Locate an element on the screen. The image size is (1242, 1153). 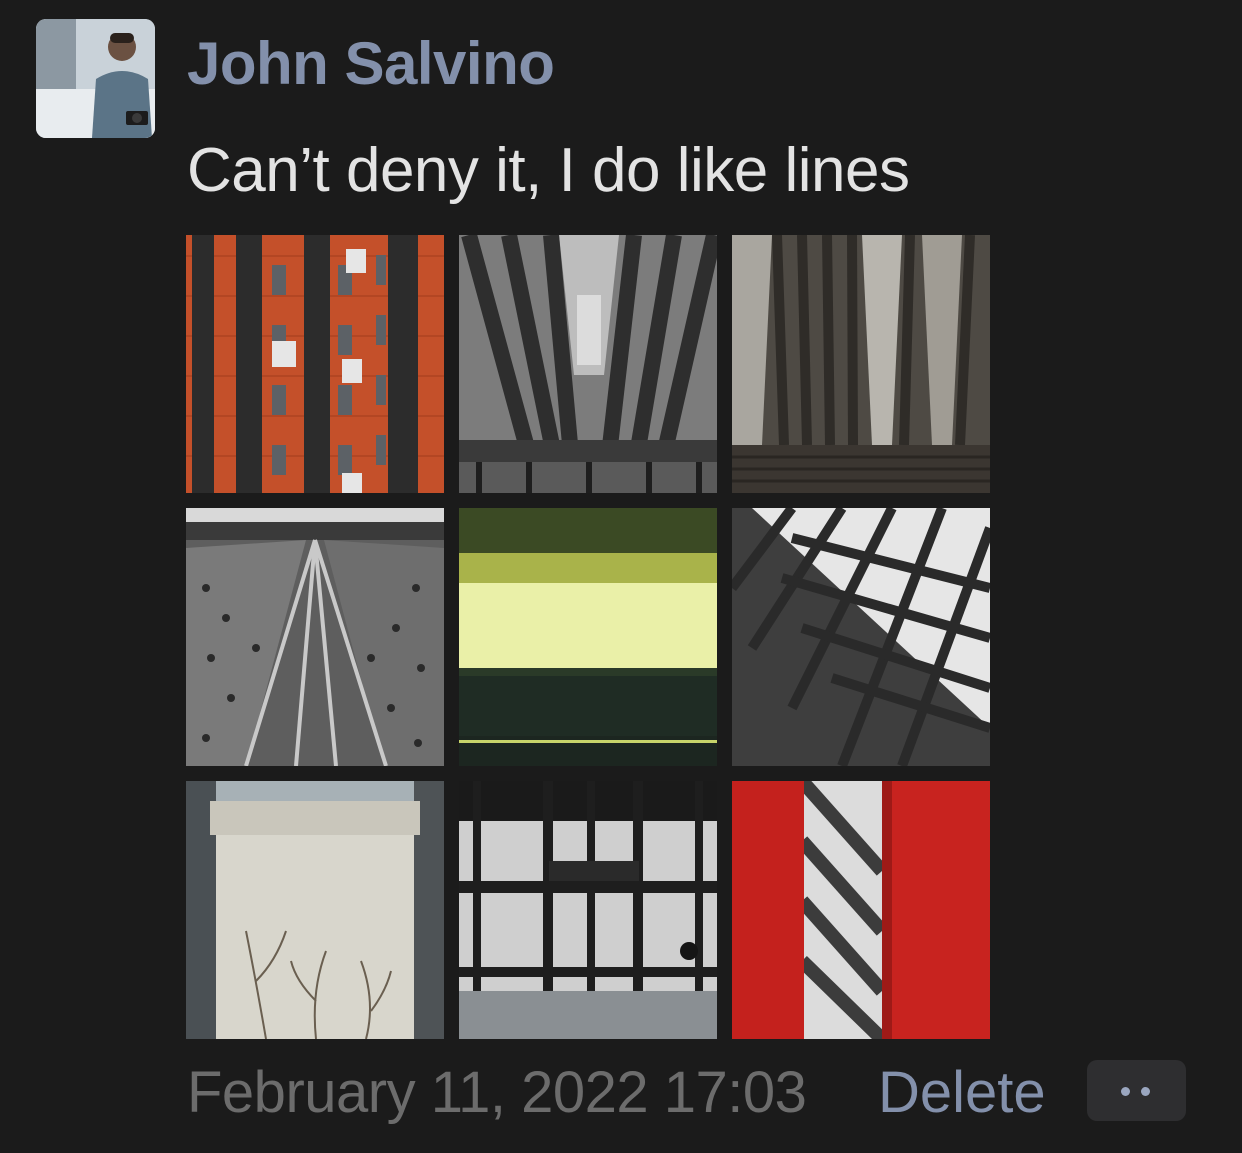
photo-red-brick-building is located at coordinates (315, 364).